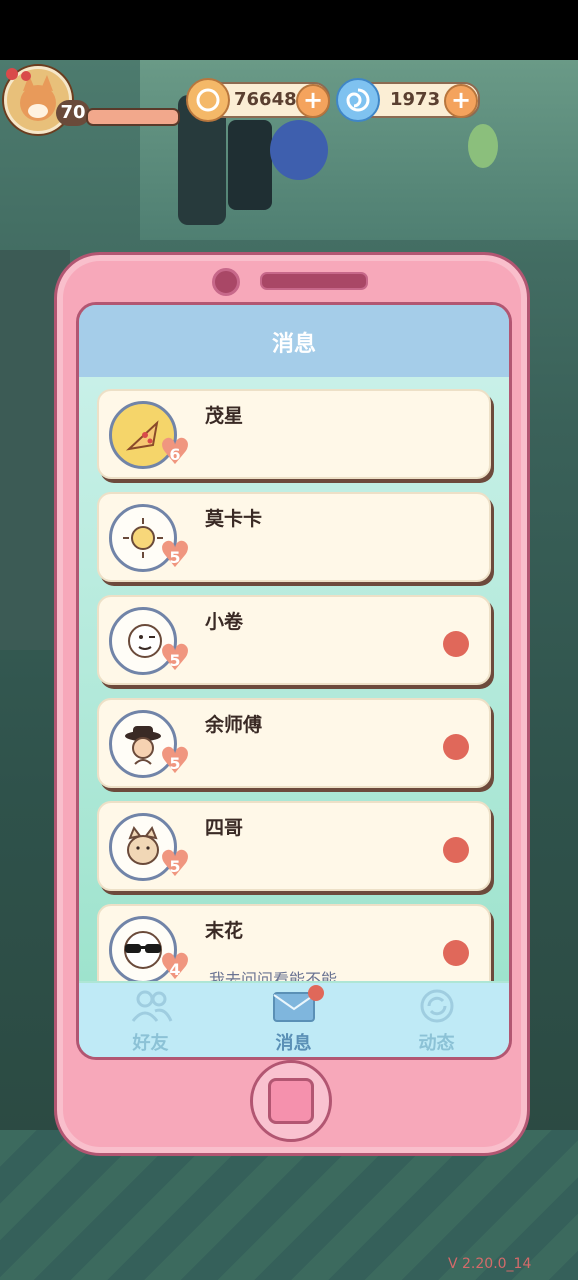 Image resolution: width=578 pixels, height=1280 pixels. I want to click on tab-label: 动态, so click(436, 1043).